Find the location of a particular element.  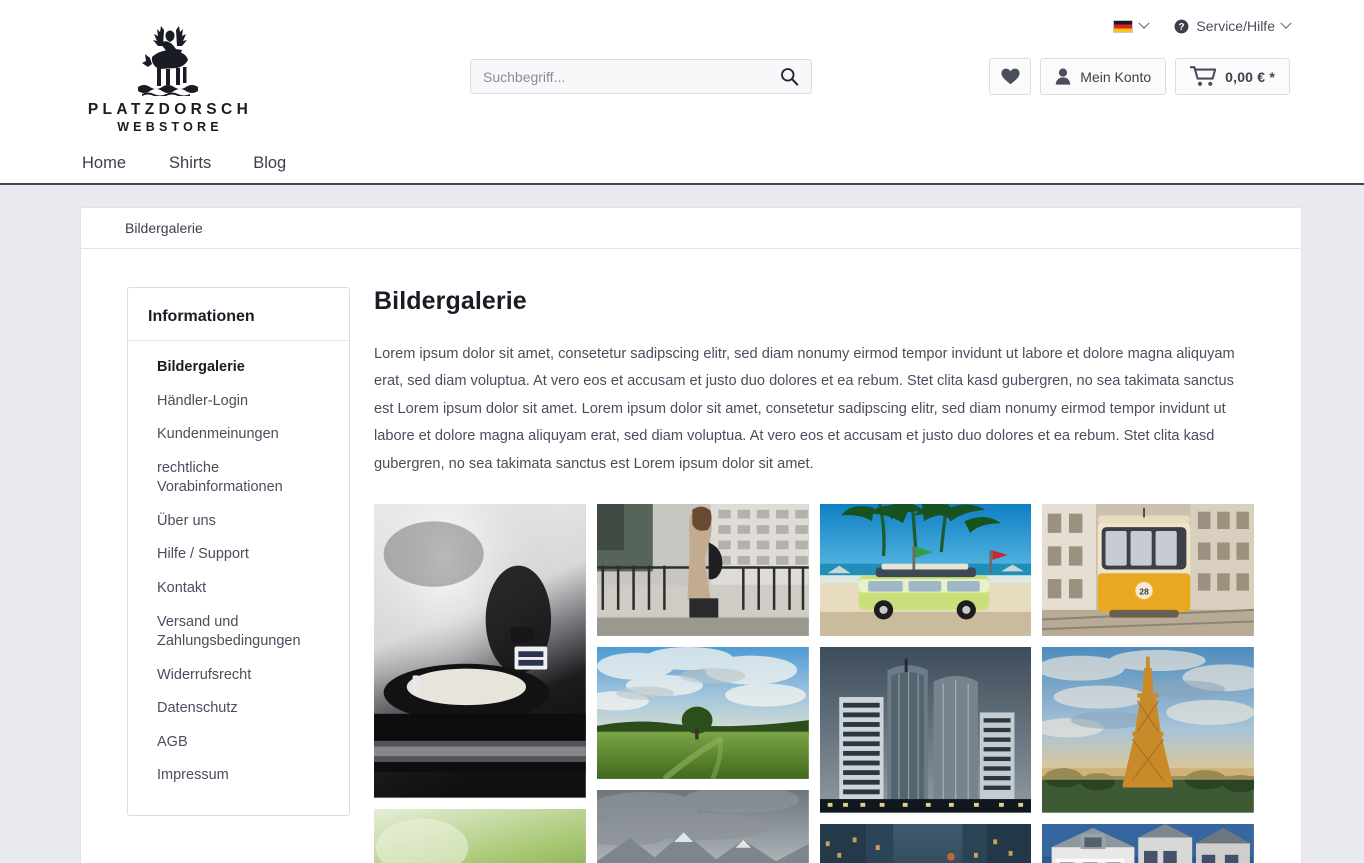

gallery-image-woman-city-street is located at coordinates (702, 570).